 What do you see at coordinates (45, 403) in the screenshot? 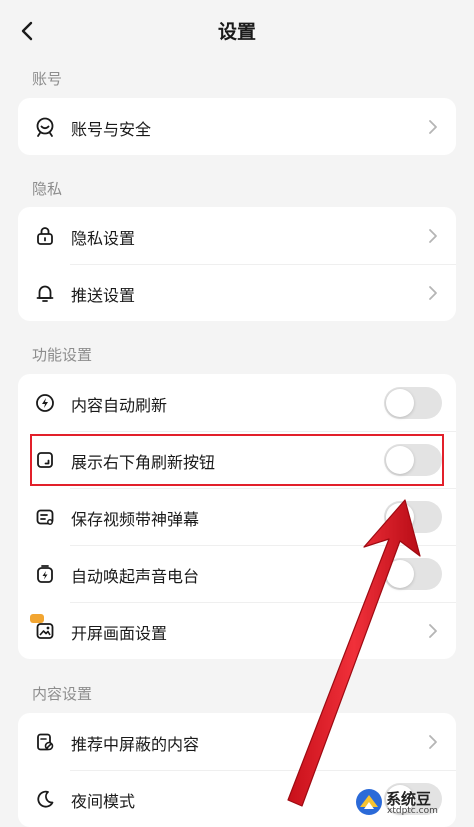
I see `lightning-icon` at bounding box center [45, 403].